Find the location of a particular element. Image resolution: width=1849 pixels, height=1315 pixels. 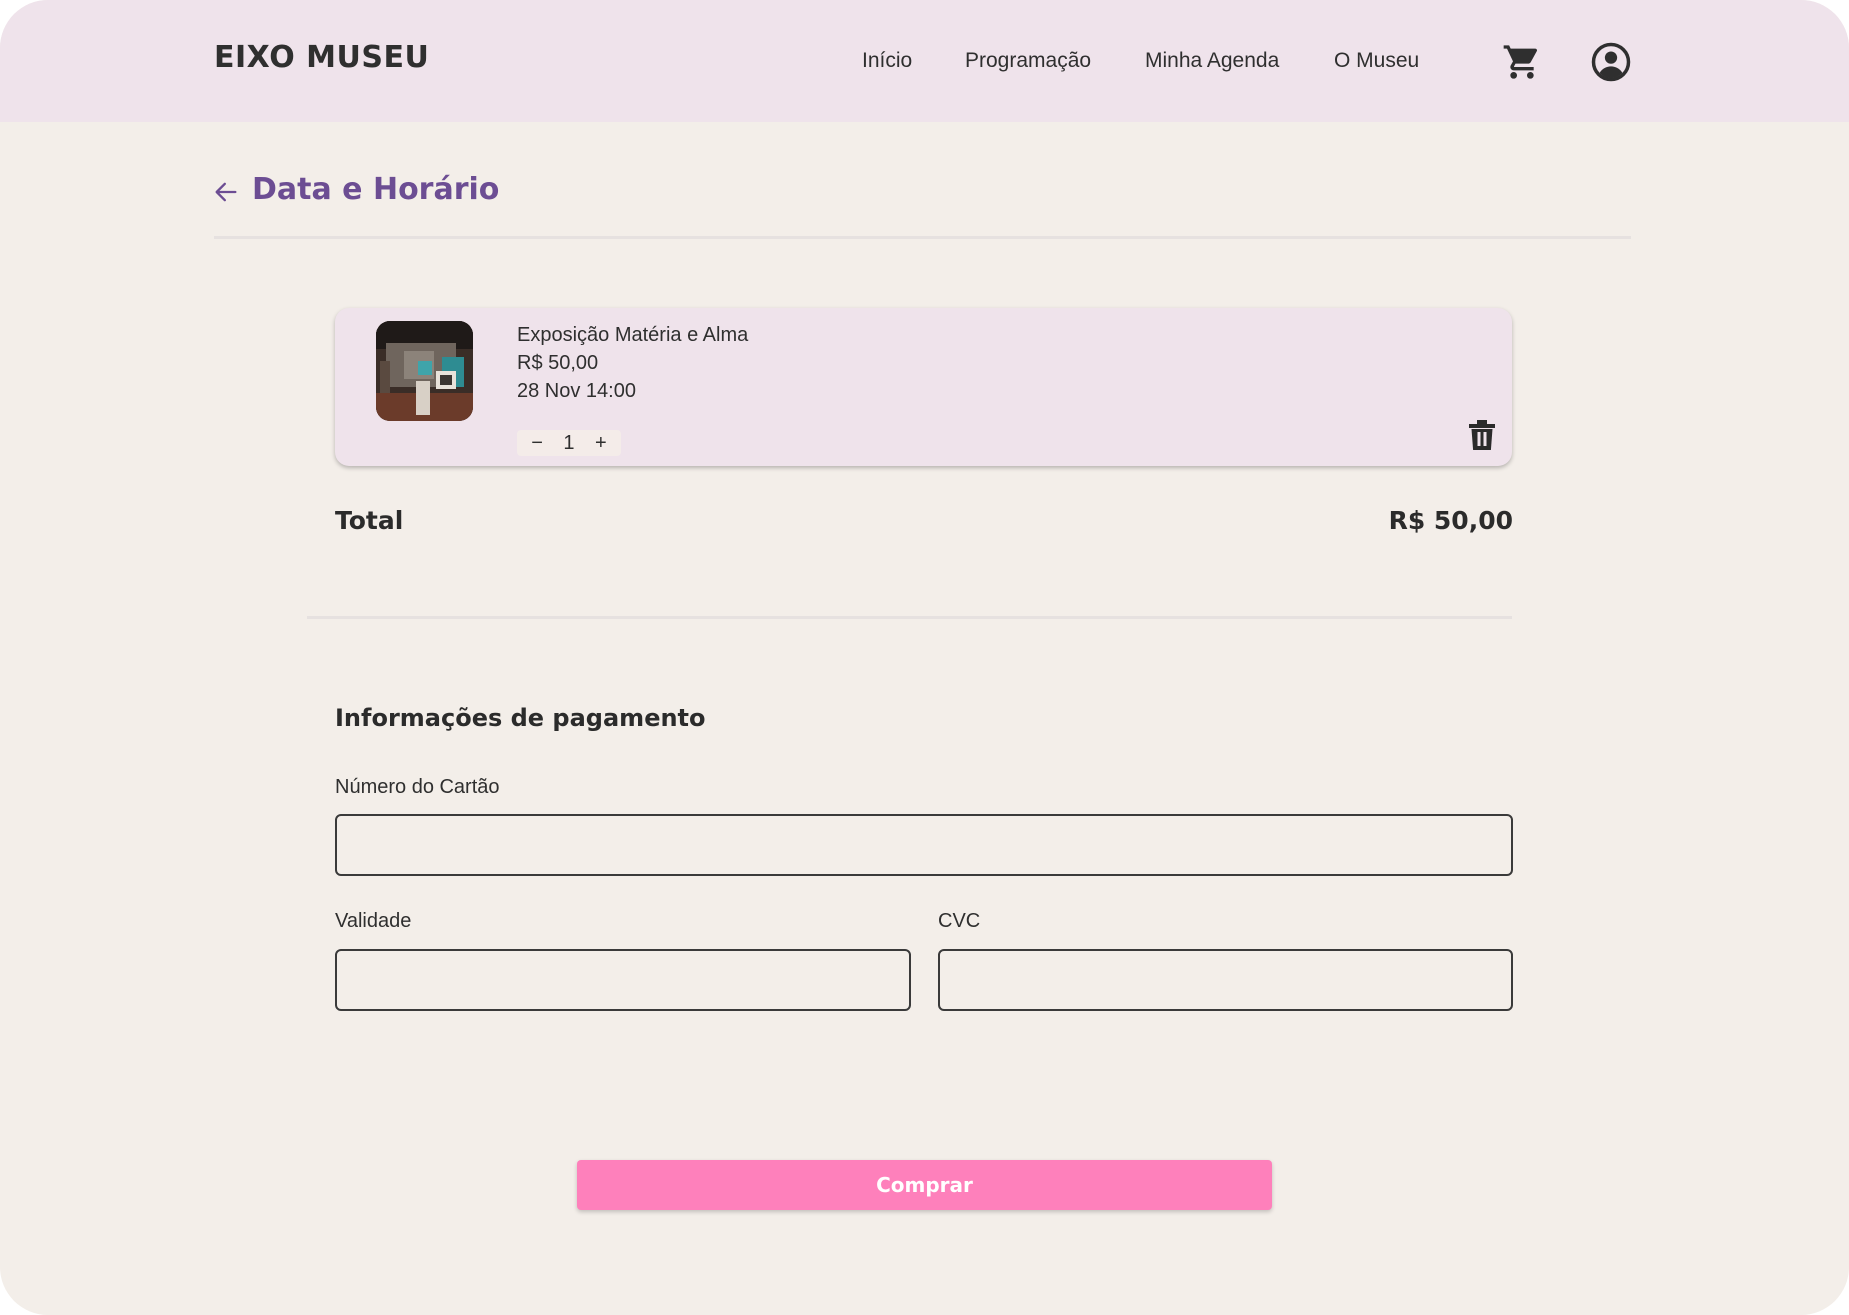

payment-section-title: Informações de pagamento is located at coordinates (520, 718).